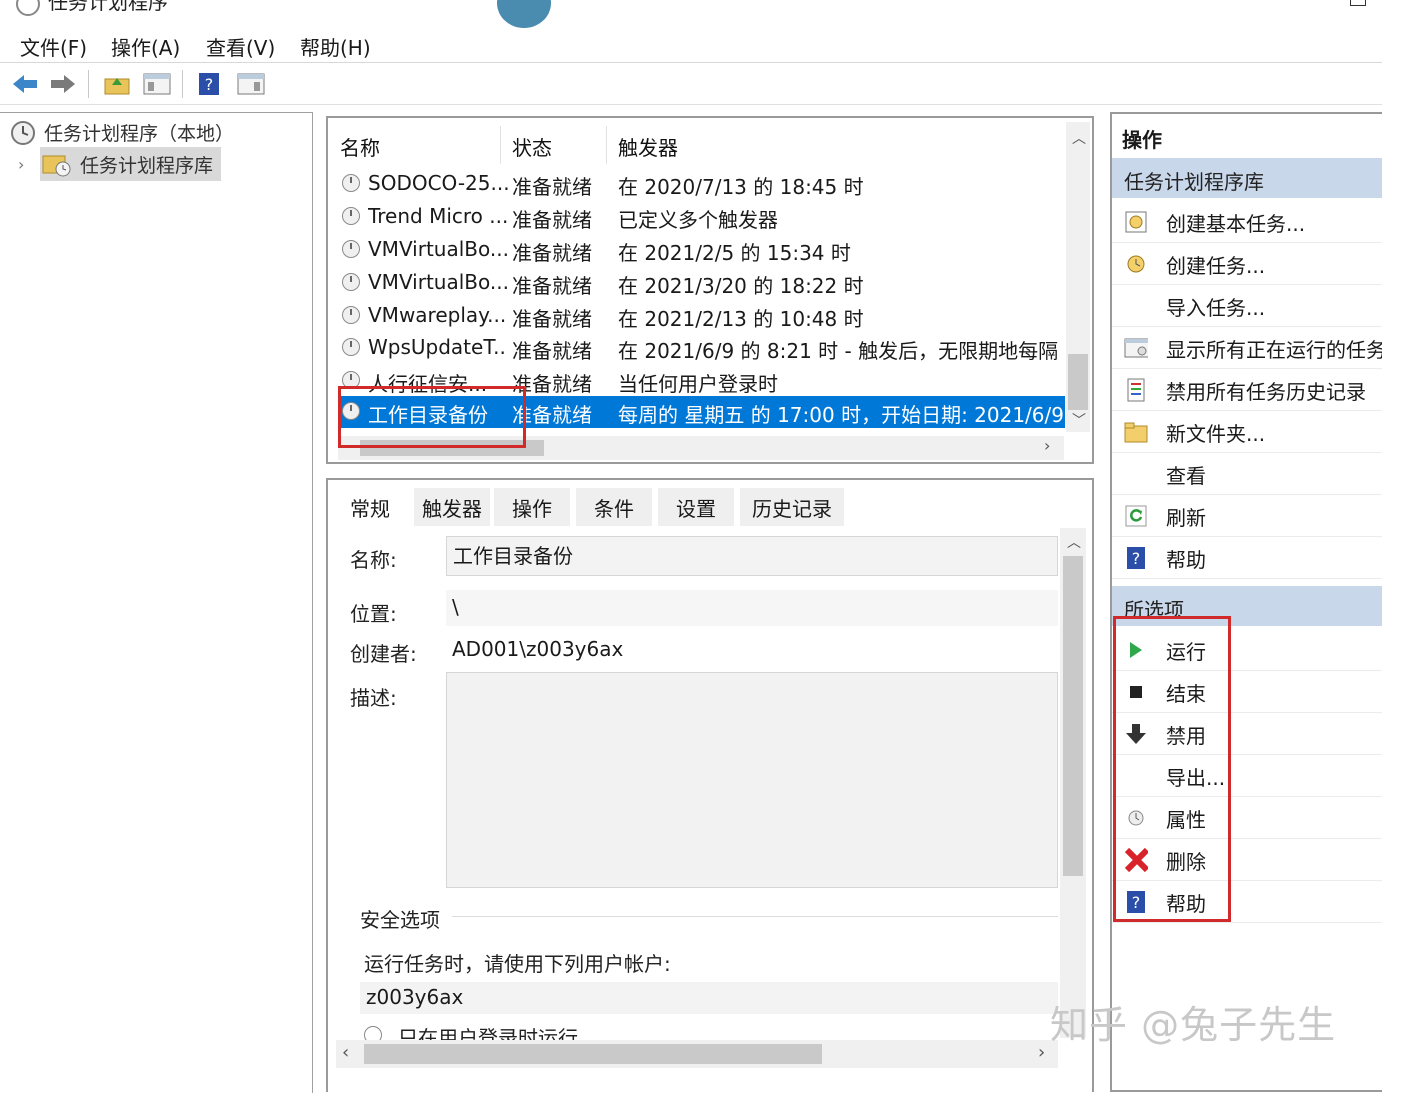 The image size is (1418, 1093). What do you see at coordinates (593, 1054) in the screenshot?
I see `details-hscroll-thumb` at bounding box center [593, 1054].